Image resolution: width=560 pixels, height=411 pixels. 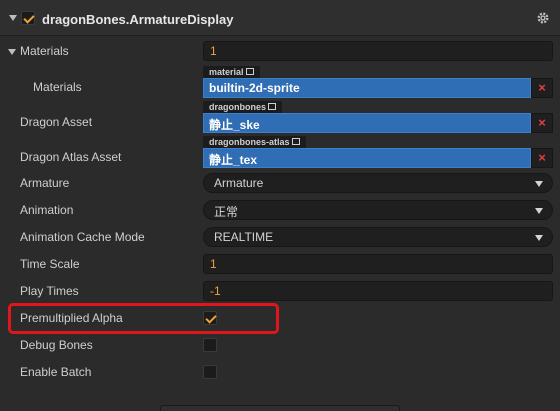 What do you see at coordinates (56, 345) in the screenshot?
I see `debug-bones-label: Debug Bones` at bounding box center [56, 345].